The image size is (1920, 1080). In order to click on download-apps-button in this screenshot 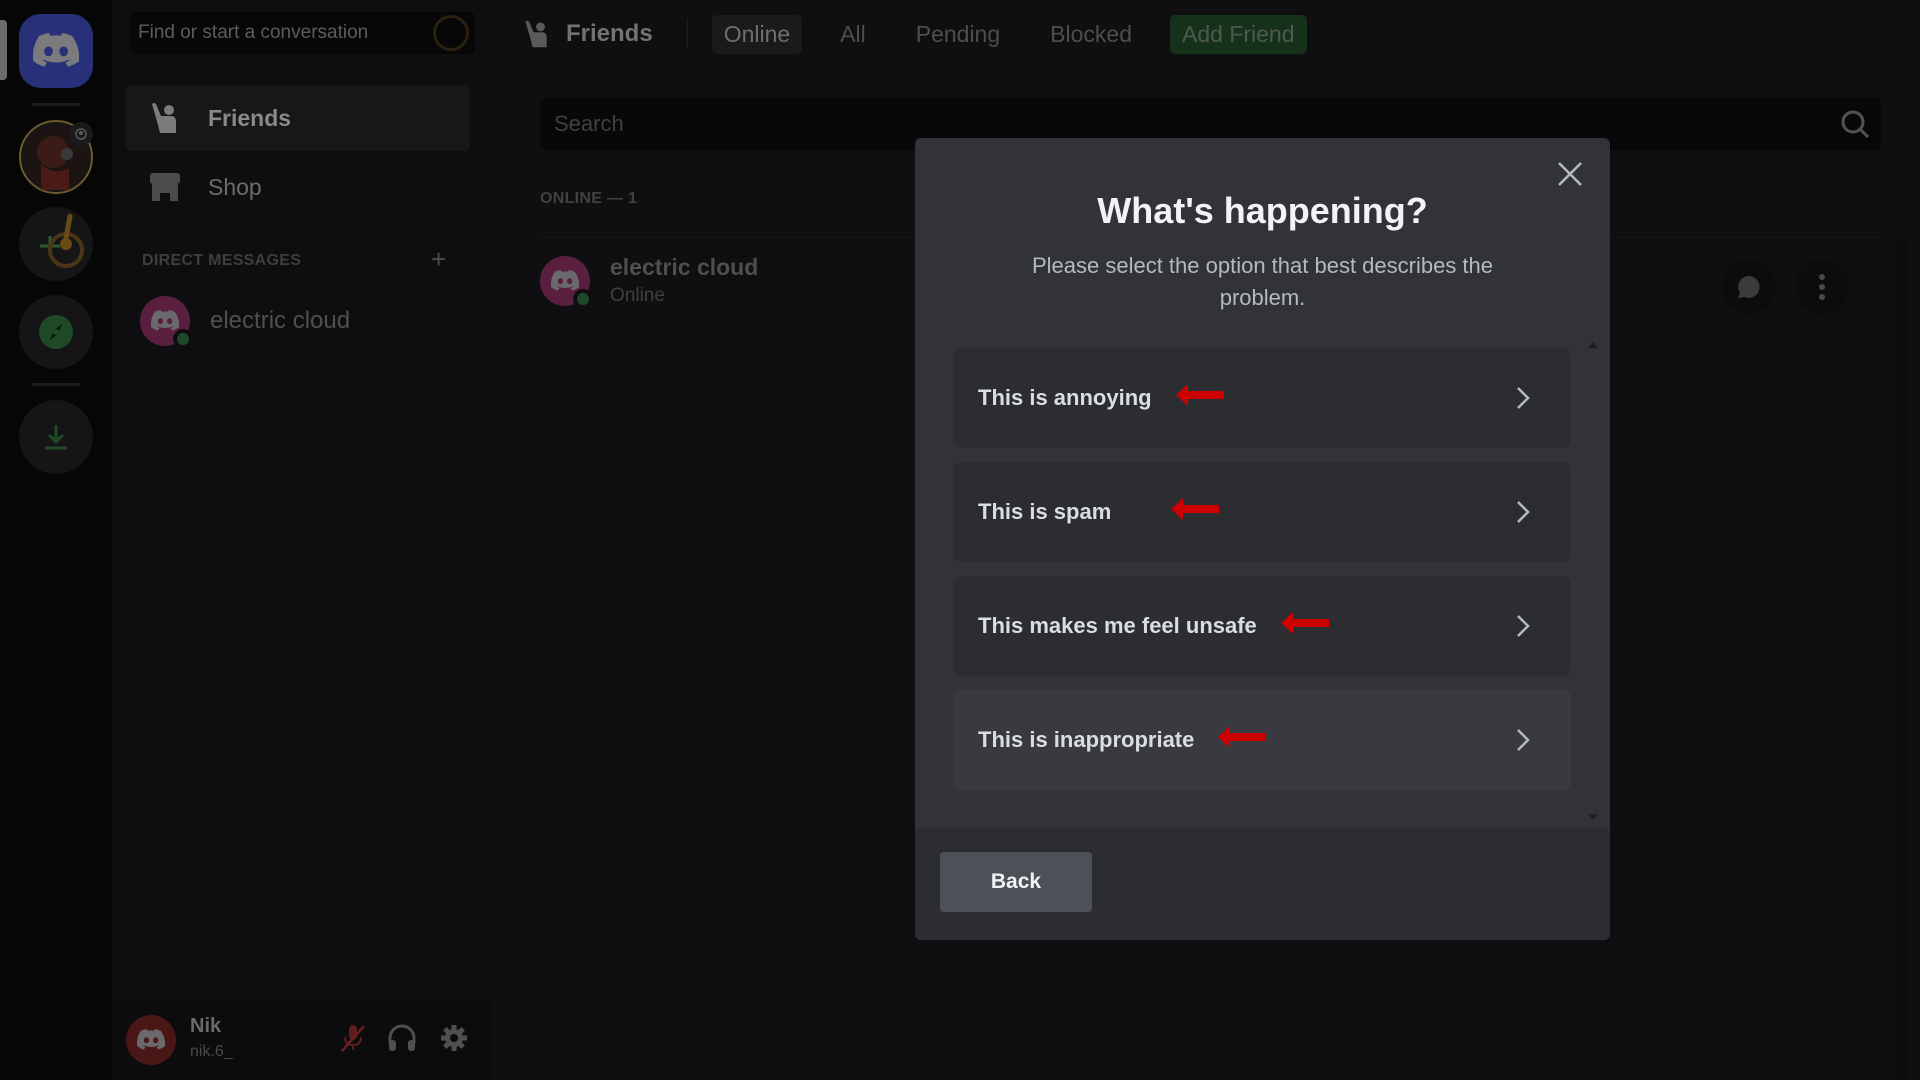, I will do `click(56, 437)`.